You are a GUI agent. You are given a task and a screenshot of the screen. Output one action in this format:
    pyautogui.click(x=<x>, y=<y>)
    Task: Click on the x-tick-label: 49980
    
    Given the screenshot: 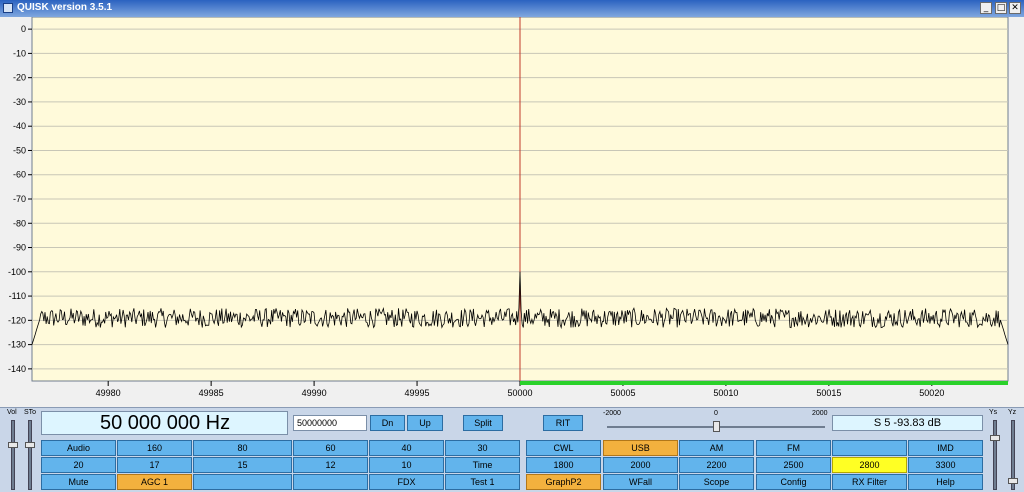 What is the action you would take?
    pyautogui.click(x=108, y=393)
    